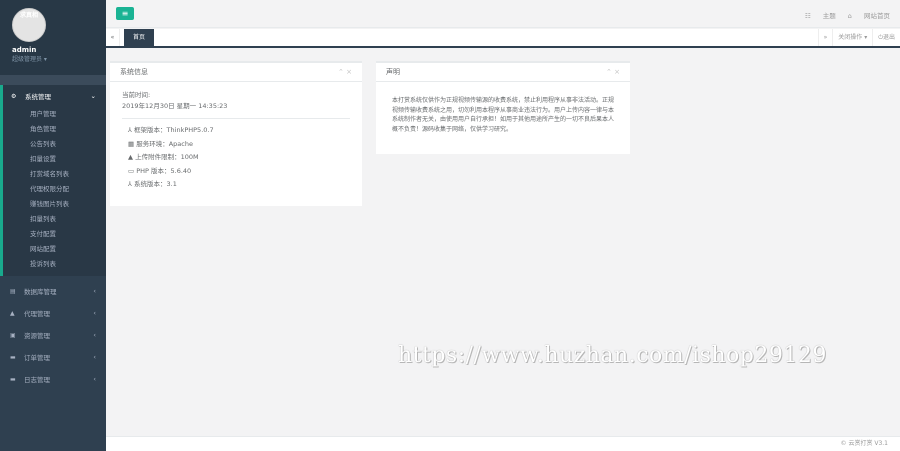 The image size is (900, 451). I want to click on sidebar-subitem: 支付配置, so click(54, 234).